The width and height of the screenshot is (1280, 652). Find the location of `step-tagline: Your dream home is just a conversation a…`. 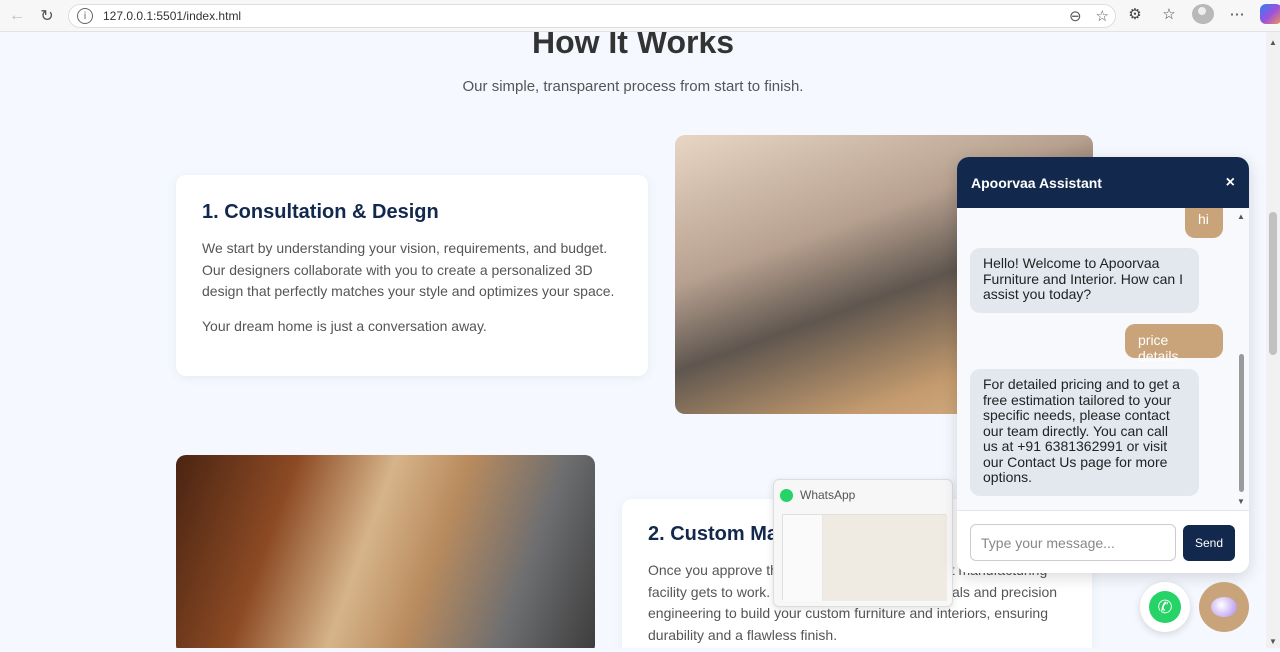

step-tagline: Your dream home is just a conversation a… is located at coordinates (344, 325).